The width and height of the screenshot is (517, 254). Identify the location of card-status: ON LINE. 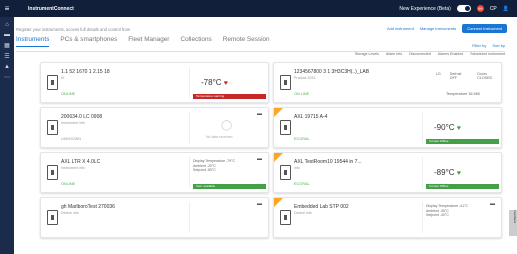
(302, 94).